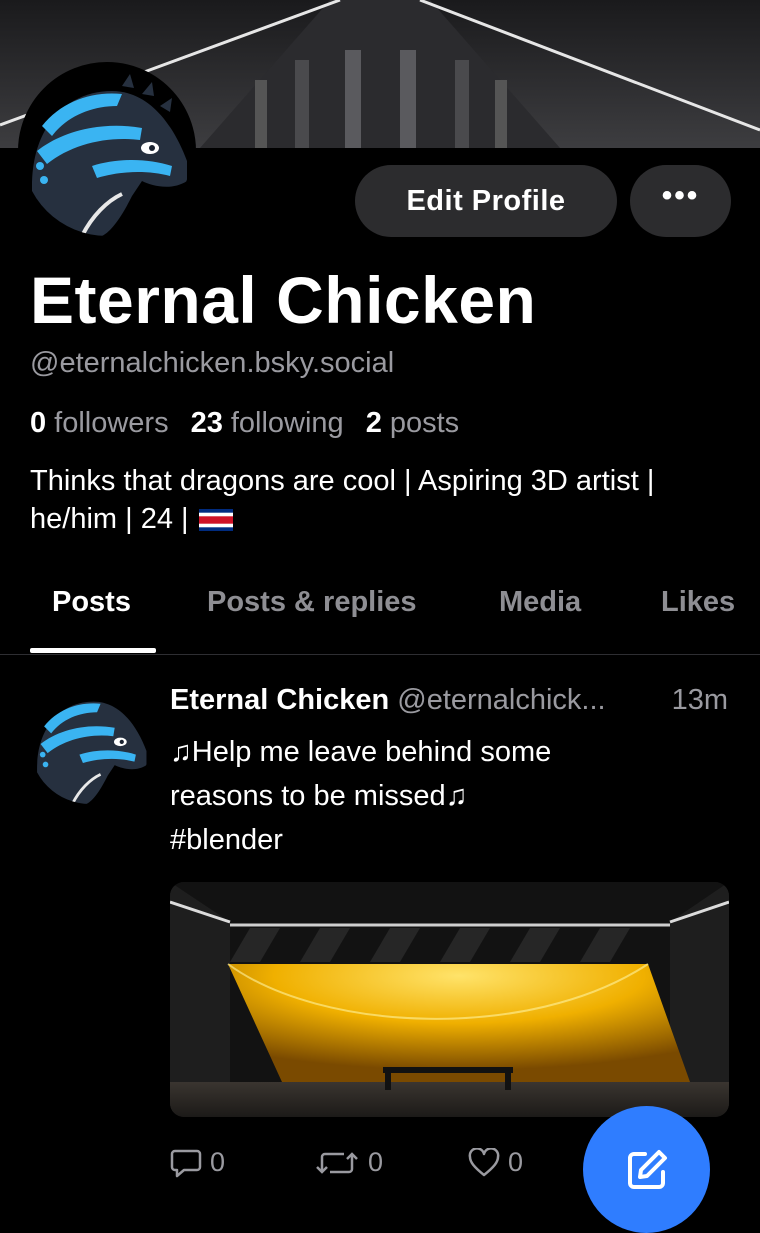  I want to click on reply-count: 0, so click(218, 1162).